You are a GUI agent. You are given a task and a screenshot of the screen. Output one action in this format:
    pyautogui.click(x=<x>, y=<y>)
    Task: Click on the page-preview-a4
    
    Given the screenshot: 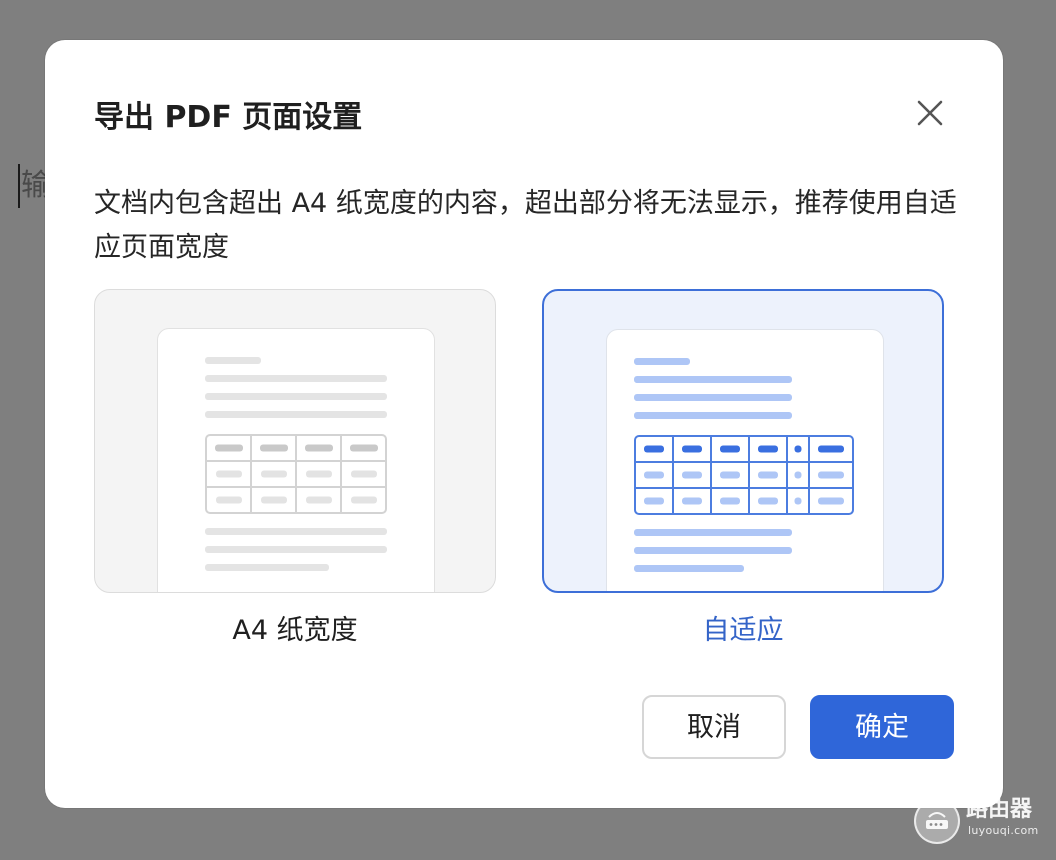 What is the action you would take?
    pyautogui.click(x=296, y=460)
    